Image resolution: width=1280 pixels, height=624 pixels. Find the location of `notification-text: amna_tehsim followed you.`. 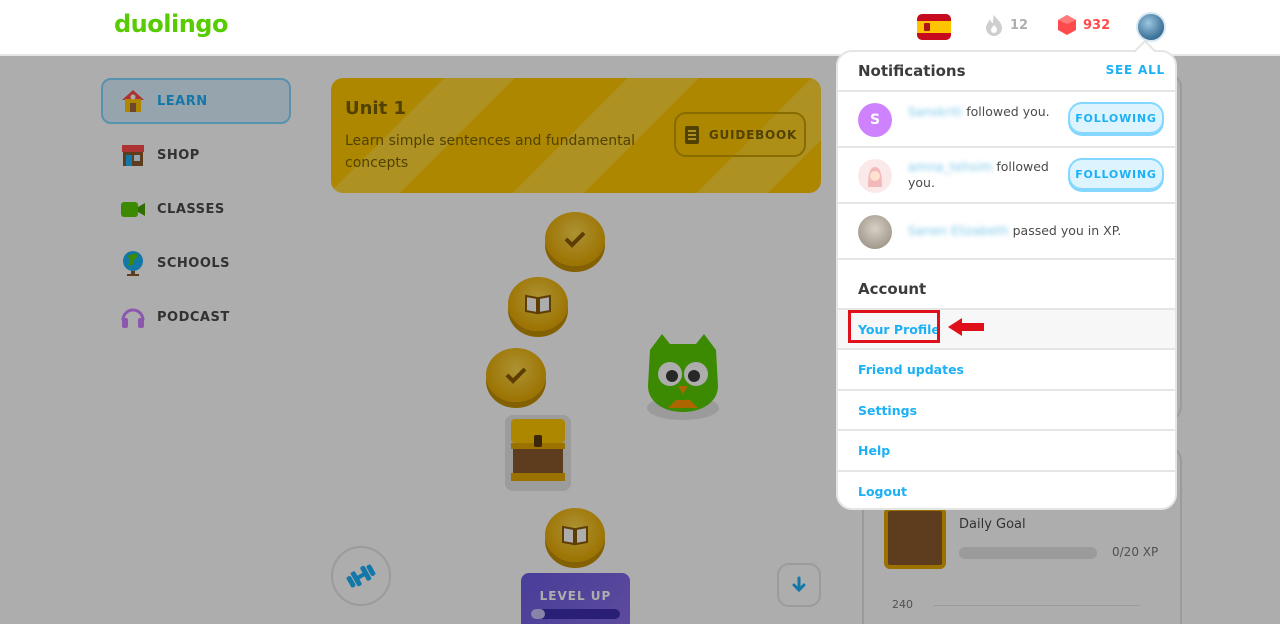

notification-text: amna_tehsim followed you. is located at coordinates (988, 175).